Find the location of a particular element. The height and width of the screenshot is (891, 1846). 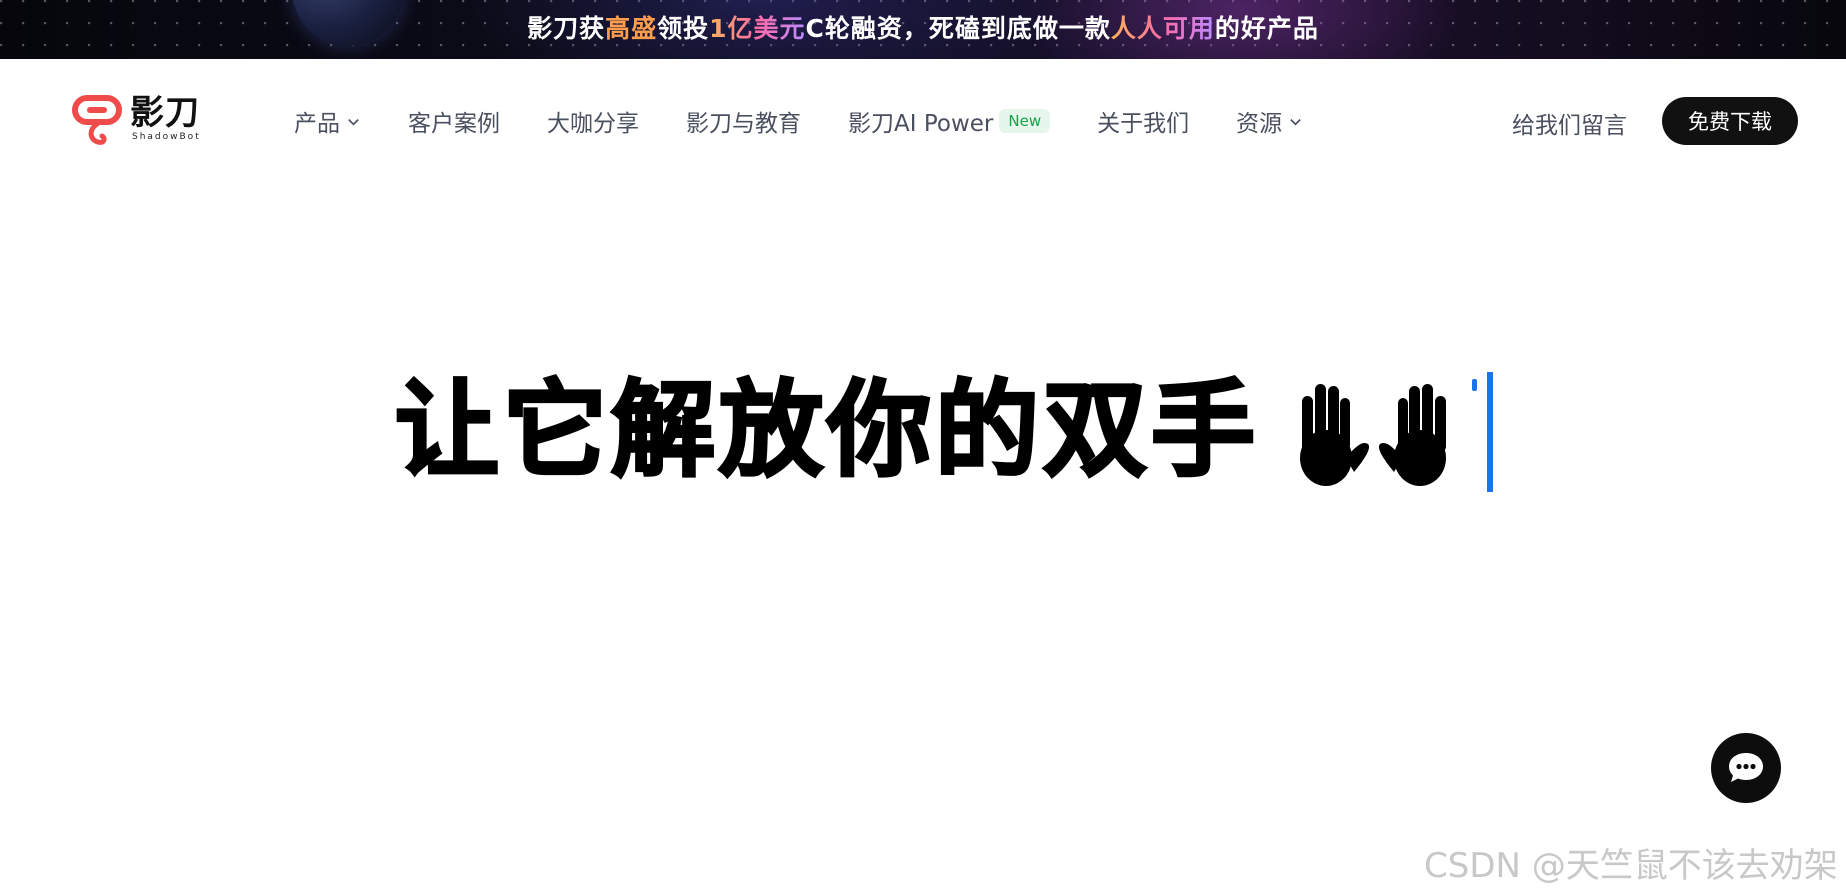

typing-caret-mark is located at coordinates (1474, 385).